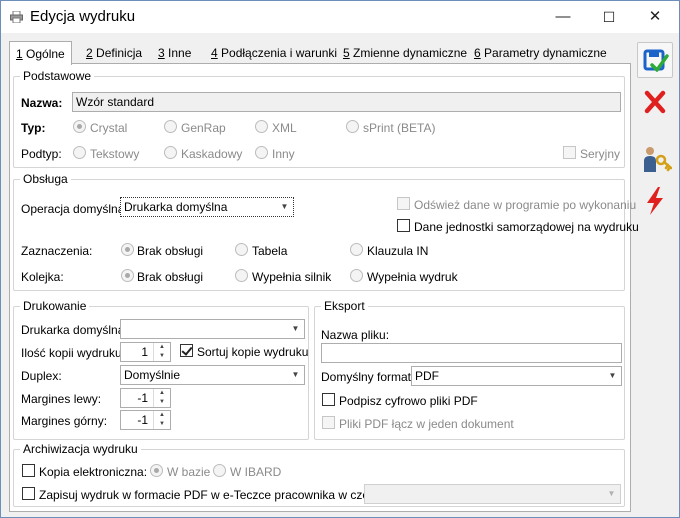  What do you see at coordinates (525, 205) in the screenshot?
I see `odswiez-label: Odśwież dane w programie po wykonaniu` at bounding box center [525, 205].